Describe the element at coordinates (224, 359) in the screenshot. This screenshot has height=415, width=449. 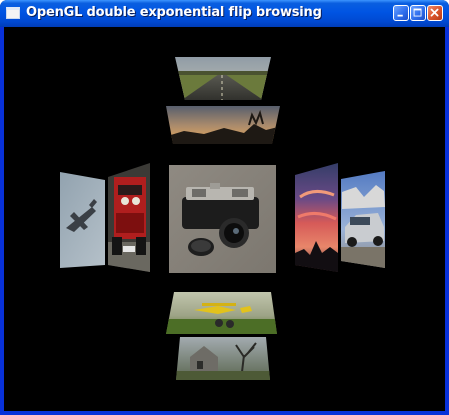
I see `photo-ruined-house` at that location.